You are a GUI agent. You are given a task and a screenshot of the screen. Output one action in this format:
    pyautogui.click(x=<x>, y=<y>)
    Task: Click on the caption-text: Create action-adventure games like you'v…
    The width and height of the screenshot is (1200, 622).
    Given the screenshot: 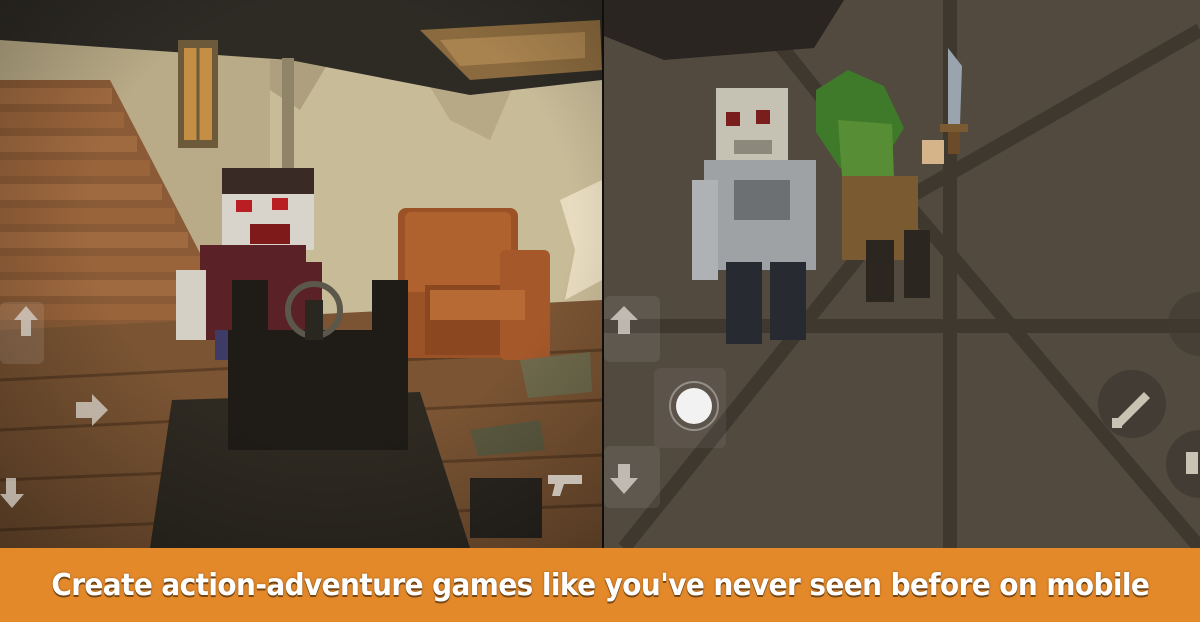 What is the action you would take?
    pyautogui.click(x=600, y=585)
    